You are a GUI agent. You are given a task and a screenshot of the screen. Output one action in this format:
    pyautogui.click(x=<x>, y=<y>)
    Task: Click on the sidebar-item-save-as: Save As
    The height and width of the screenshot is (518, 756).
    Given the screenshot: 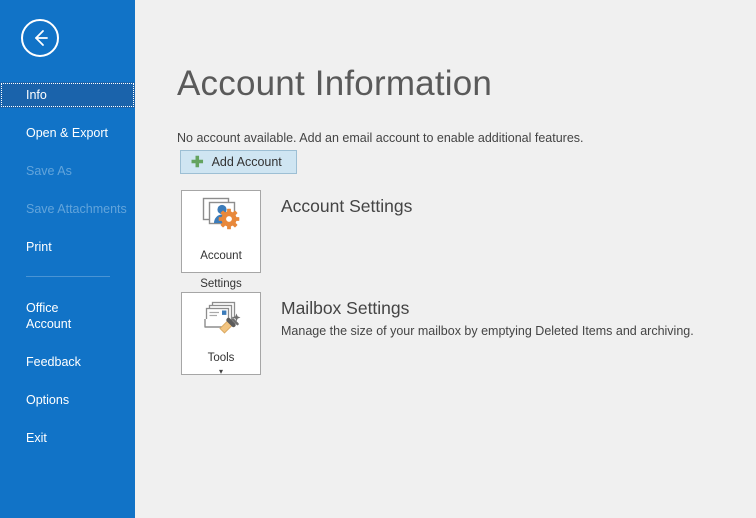 What is the action you would take?
    pyautogui.click(x=49, y=171)
    